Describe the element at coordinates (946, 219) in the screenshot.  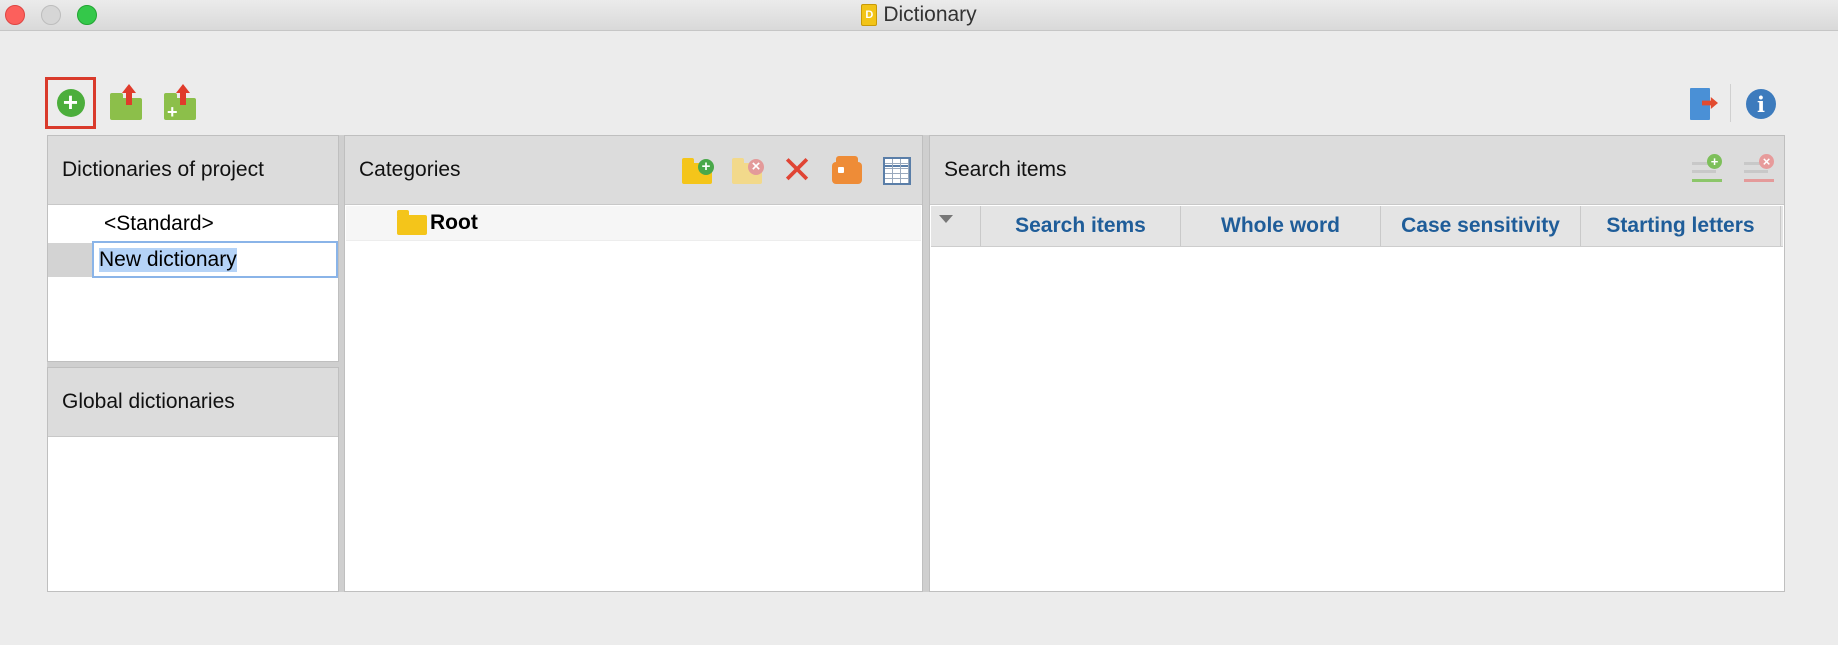
I see `sort-triangle-icon` at that location.